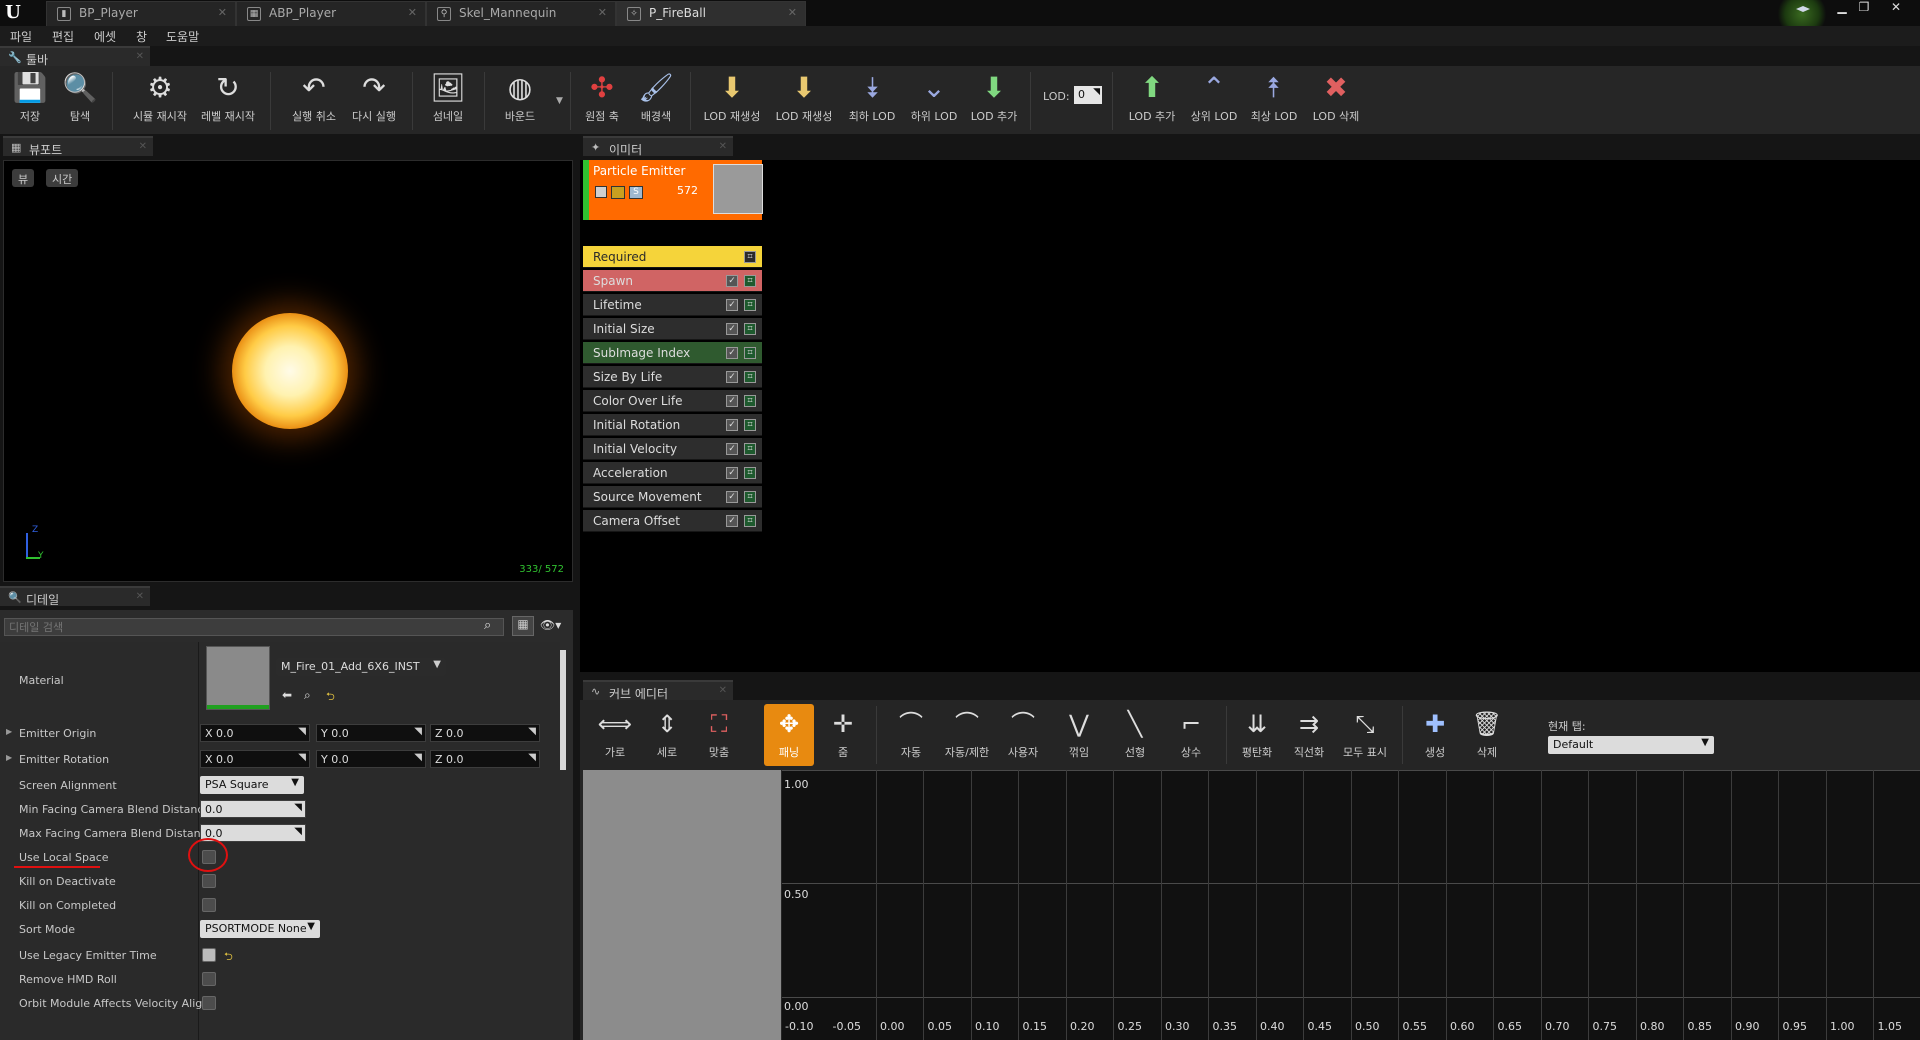  What do you see at coordinates (520, 99) in the screenshot?
I see `bounds-button: ◍ 바운드` at bounding box center [520, 99].